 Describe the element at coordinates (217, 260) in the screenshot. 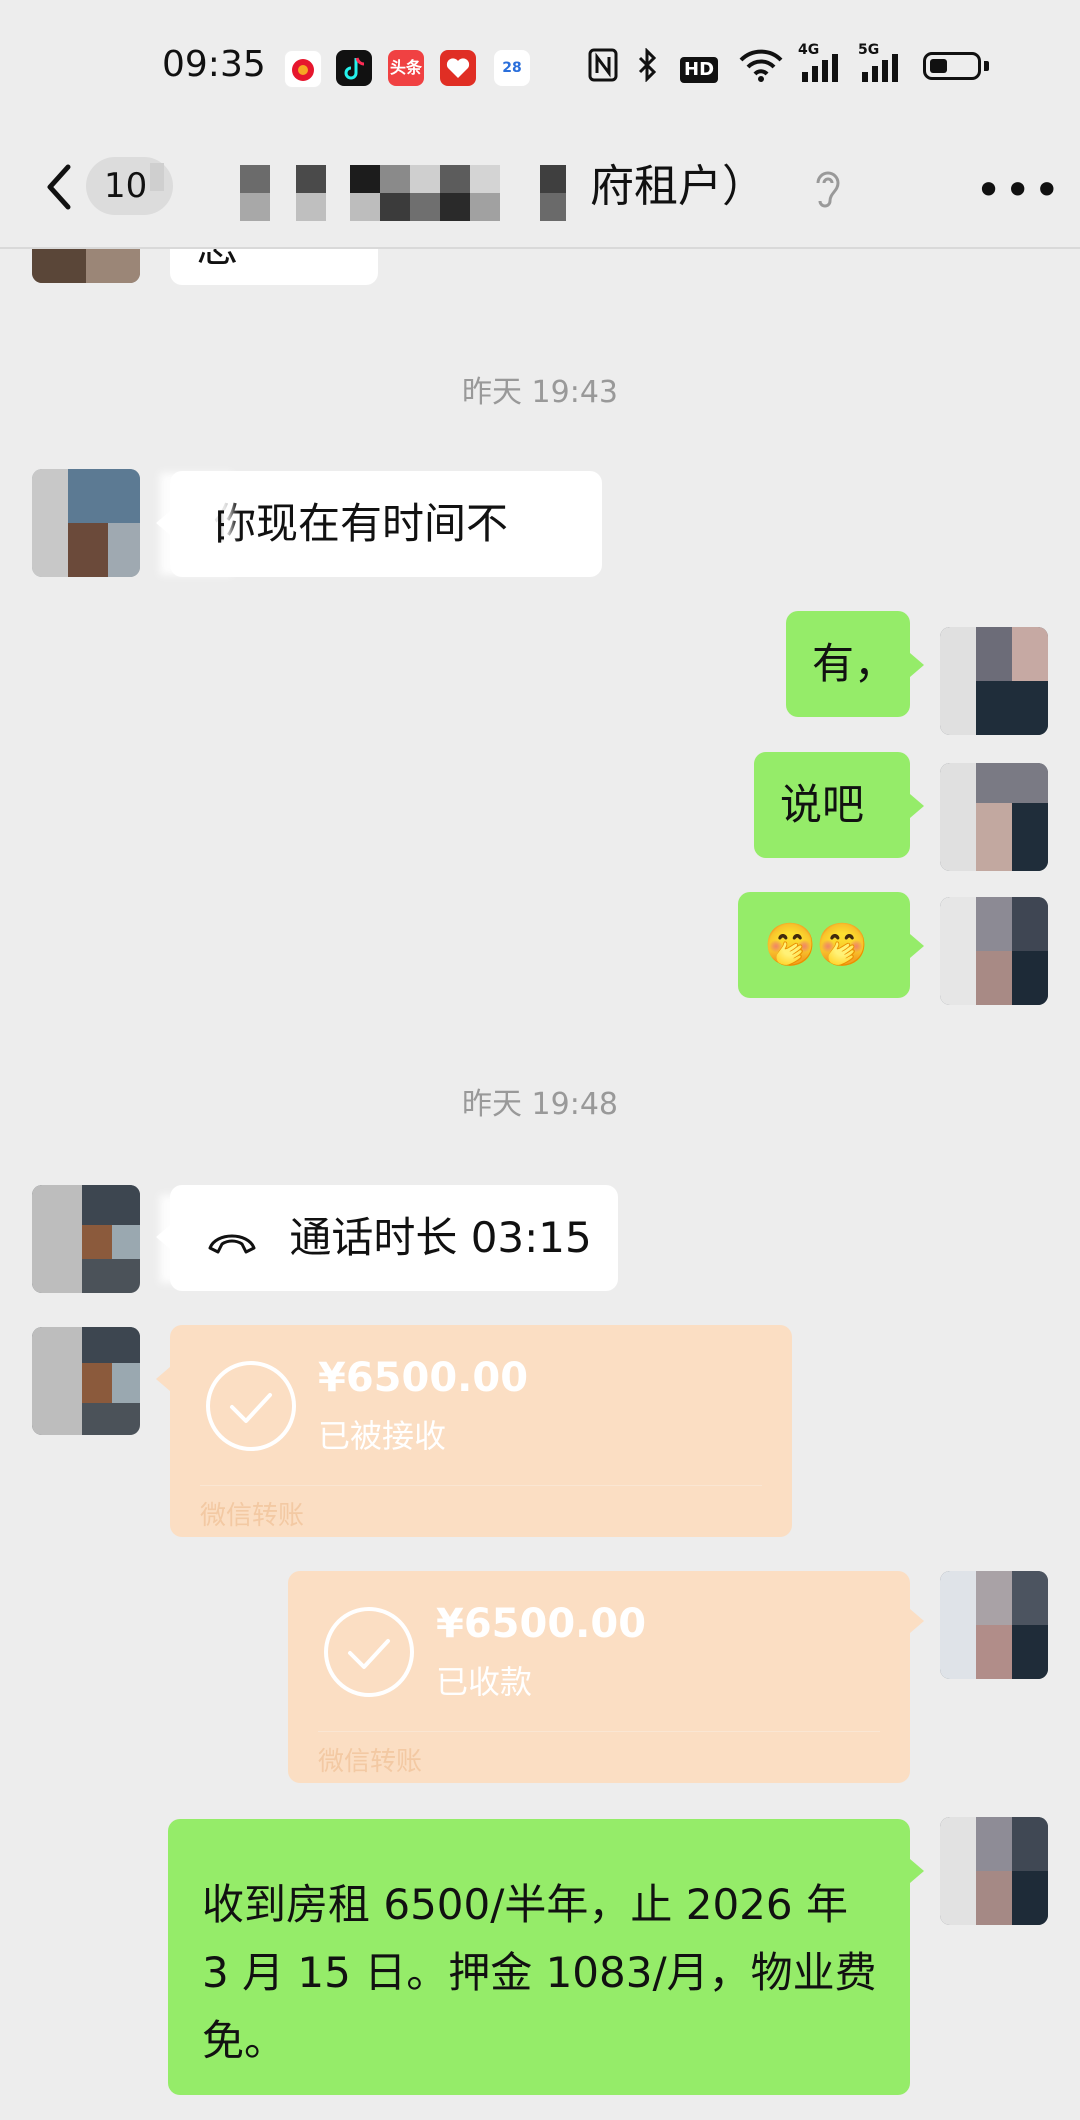

I see `message-text: 怎` at that location.